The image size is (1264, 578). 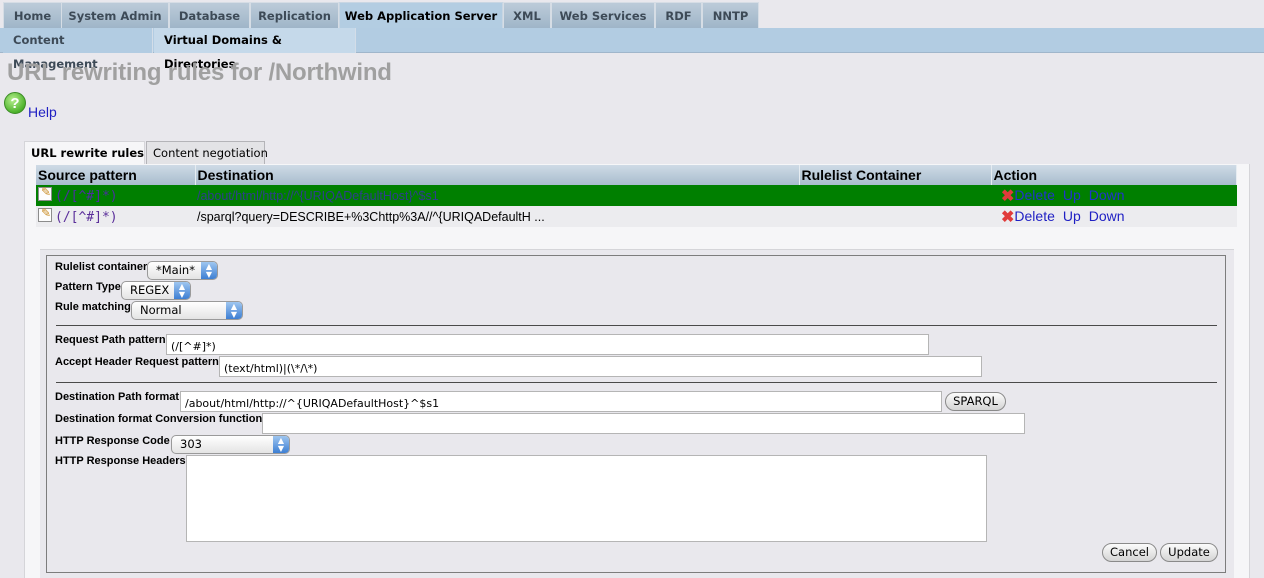 What do you see at coordinates (112, 441) in the screenshot?
I see `http-response-code-label: HTTP Response Code` at bounding box center [112, 441].